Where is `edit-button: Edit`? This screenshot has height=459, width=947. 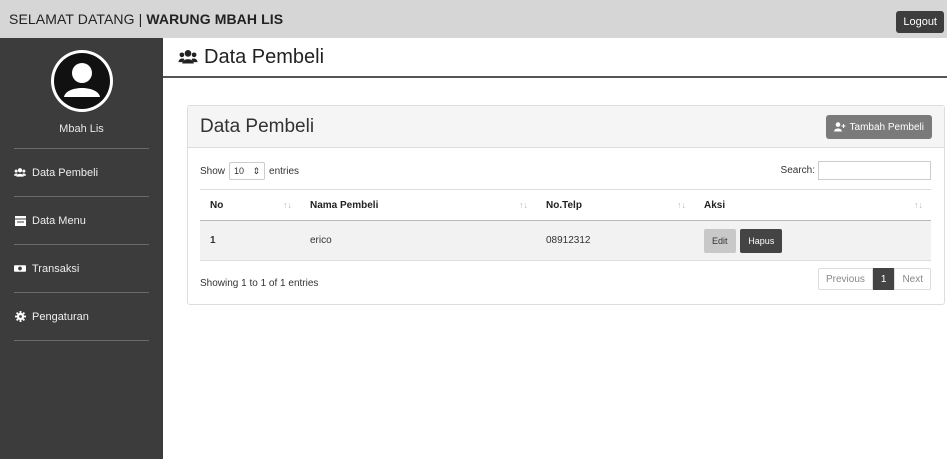 edit-button: Edit is located at coordinates (720, 240).